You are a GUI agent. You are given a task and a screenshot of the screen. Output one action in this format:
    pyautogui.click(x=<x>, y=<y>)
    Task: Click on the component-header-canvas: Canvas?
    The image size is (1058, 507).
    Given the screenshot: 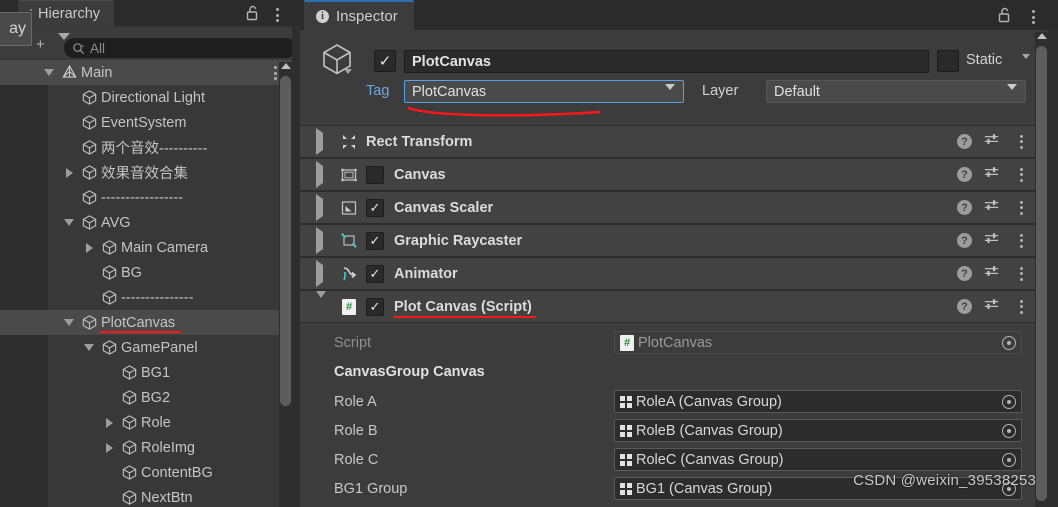 What is the action you would take?
    pyautogui.click(x=670, y=174)
    